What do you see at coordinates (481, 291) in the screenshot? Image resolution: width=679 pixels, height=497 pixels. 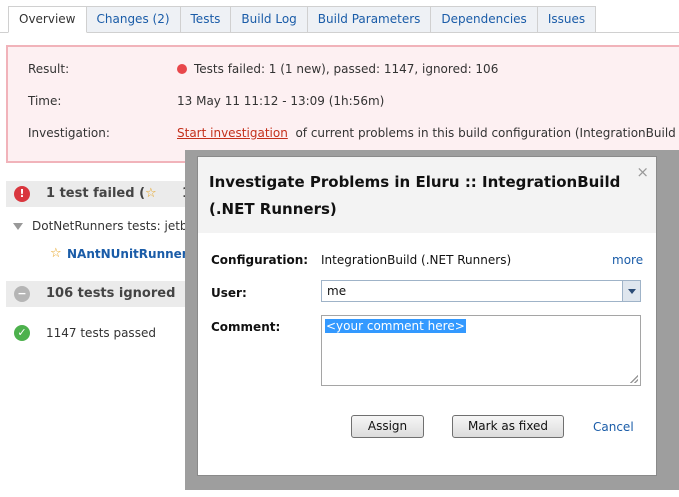 I see `user-select: me` at bounding box center [481, 291].